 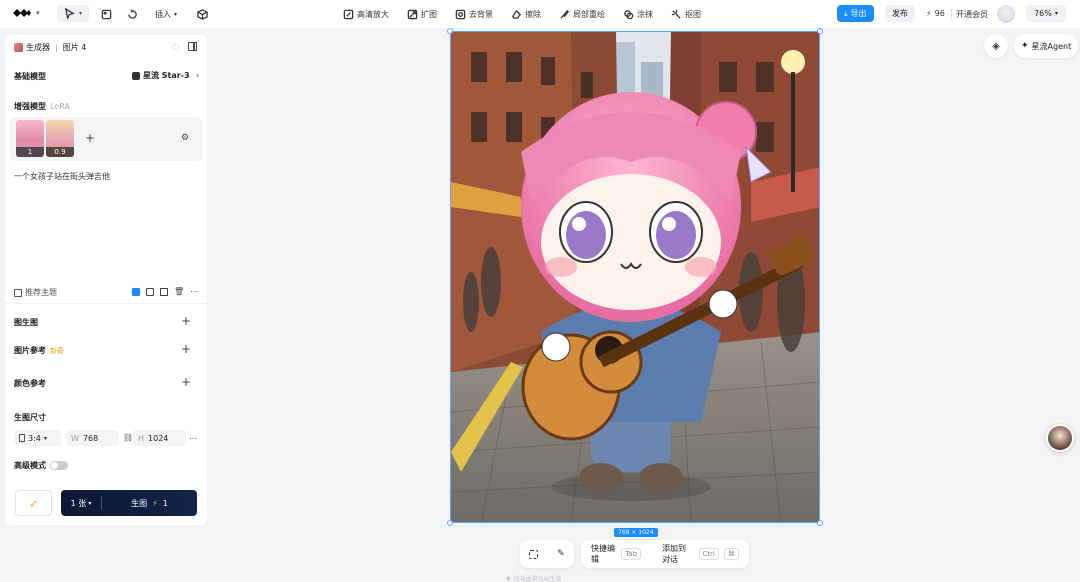 What do you see at coordinates (1043, 13) in the screenshot?
I see `zoom-value: 76%` at bounding box center [1043, 13].